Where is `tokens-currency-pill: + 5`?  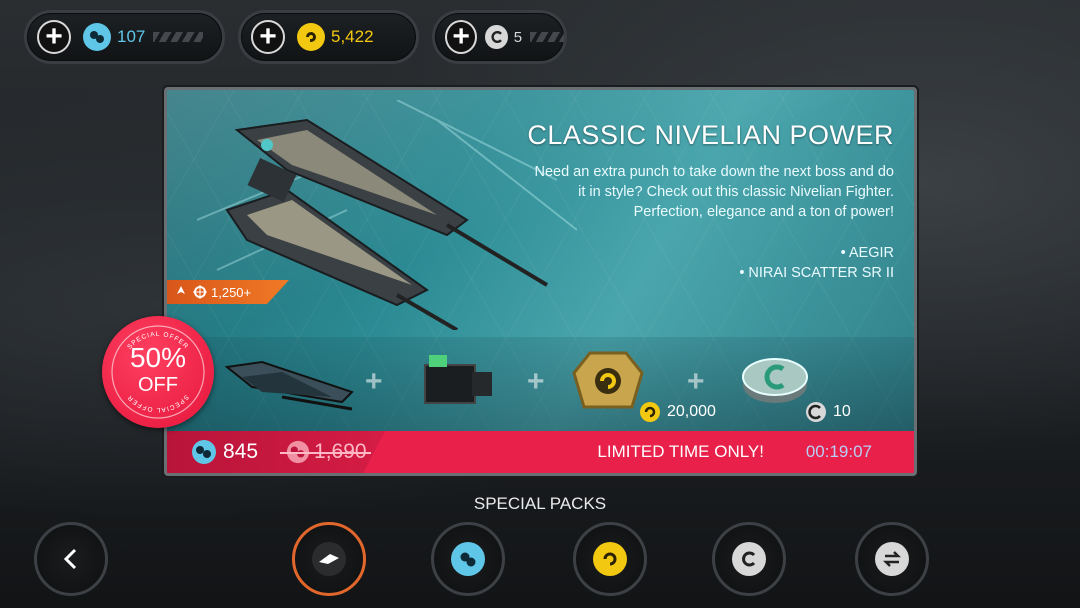
tokens-currency-pill: + 5 is located at coordinates (499, 37).